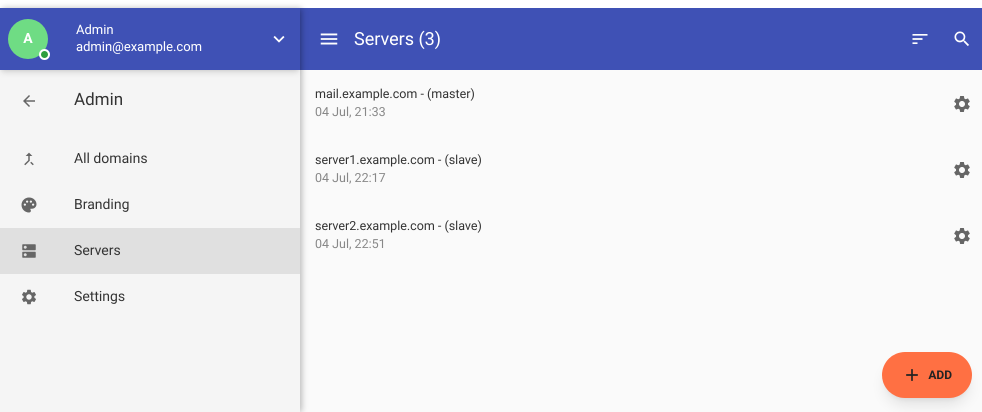 The image size is (982, 412). What do you see at coordinates (95, 30) in the screenshot?
I see `account-name: Admin` at bounding box center [95, 30].